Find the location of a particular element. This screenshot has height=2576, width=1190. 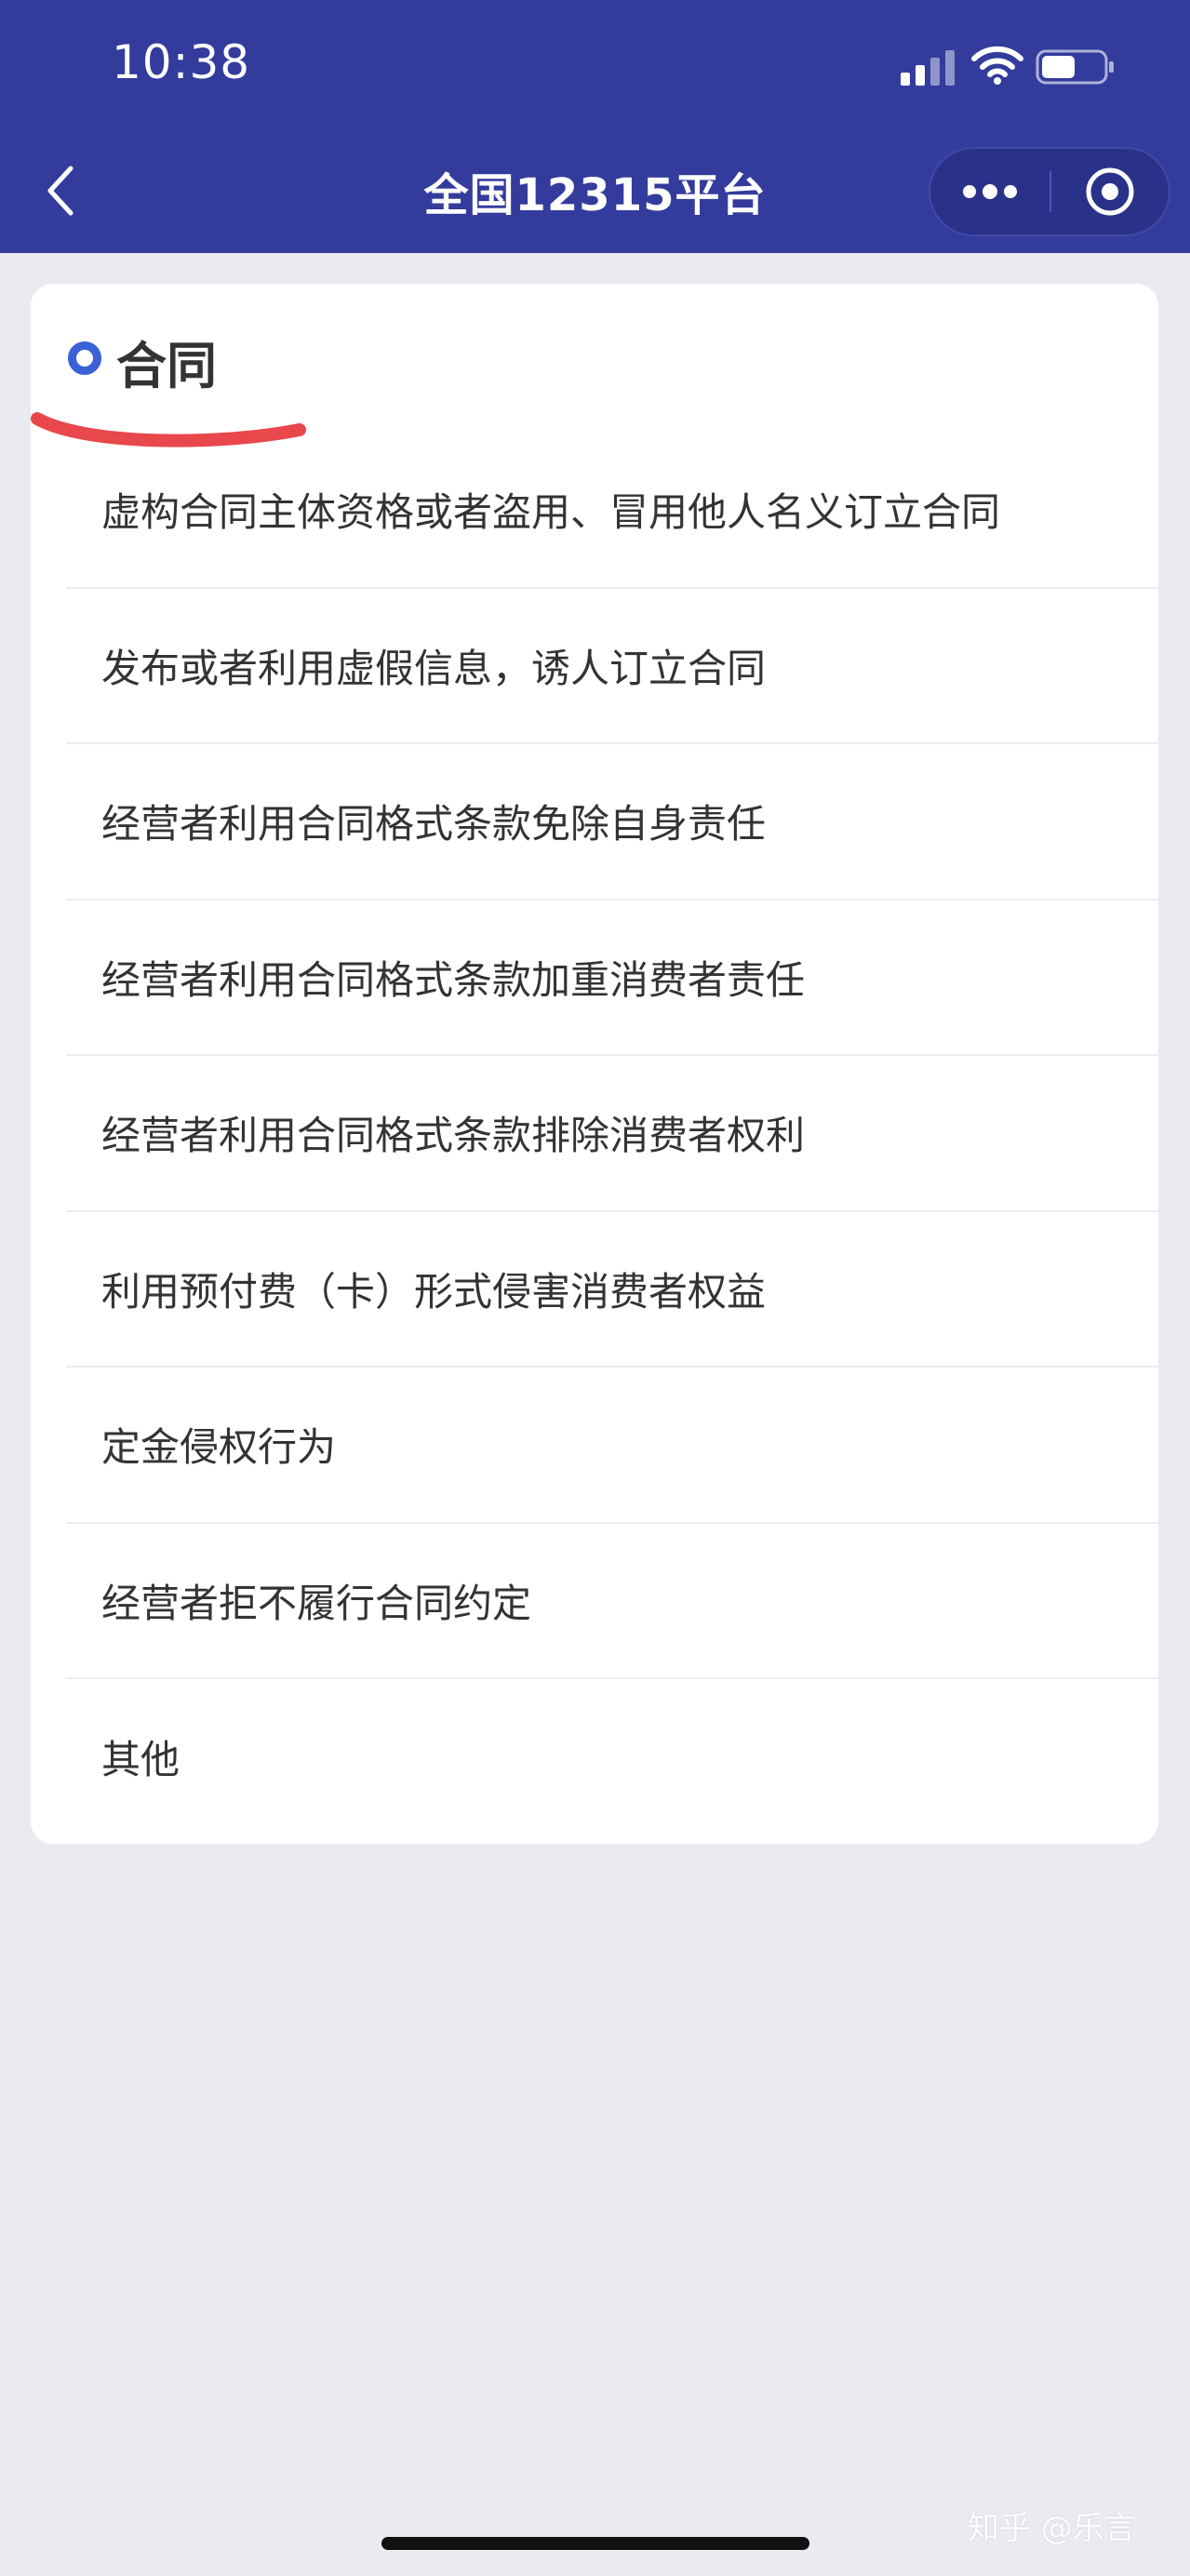

list-item-label: 其他 is located at coordinates (141, 1760).